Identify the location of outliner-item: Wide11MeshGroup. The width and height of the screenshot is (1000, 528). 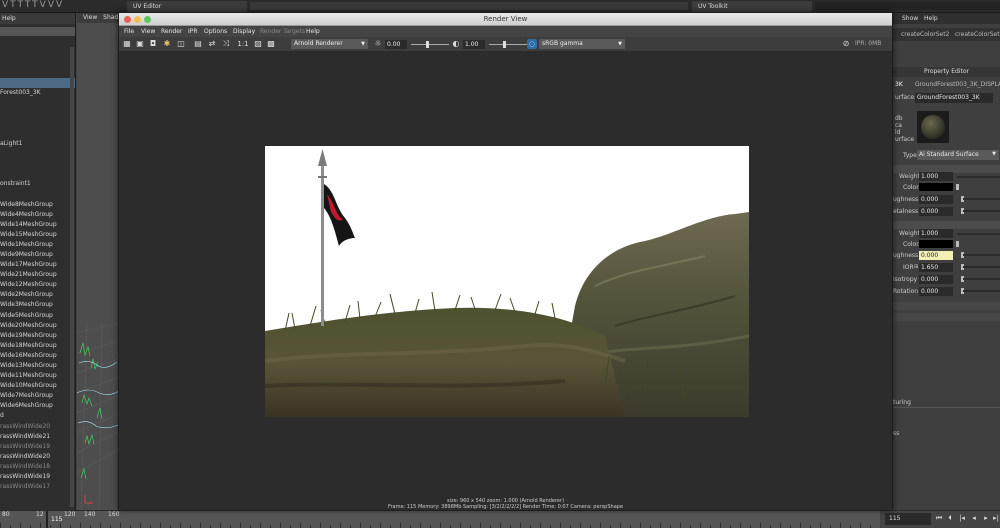
(37, 376).